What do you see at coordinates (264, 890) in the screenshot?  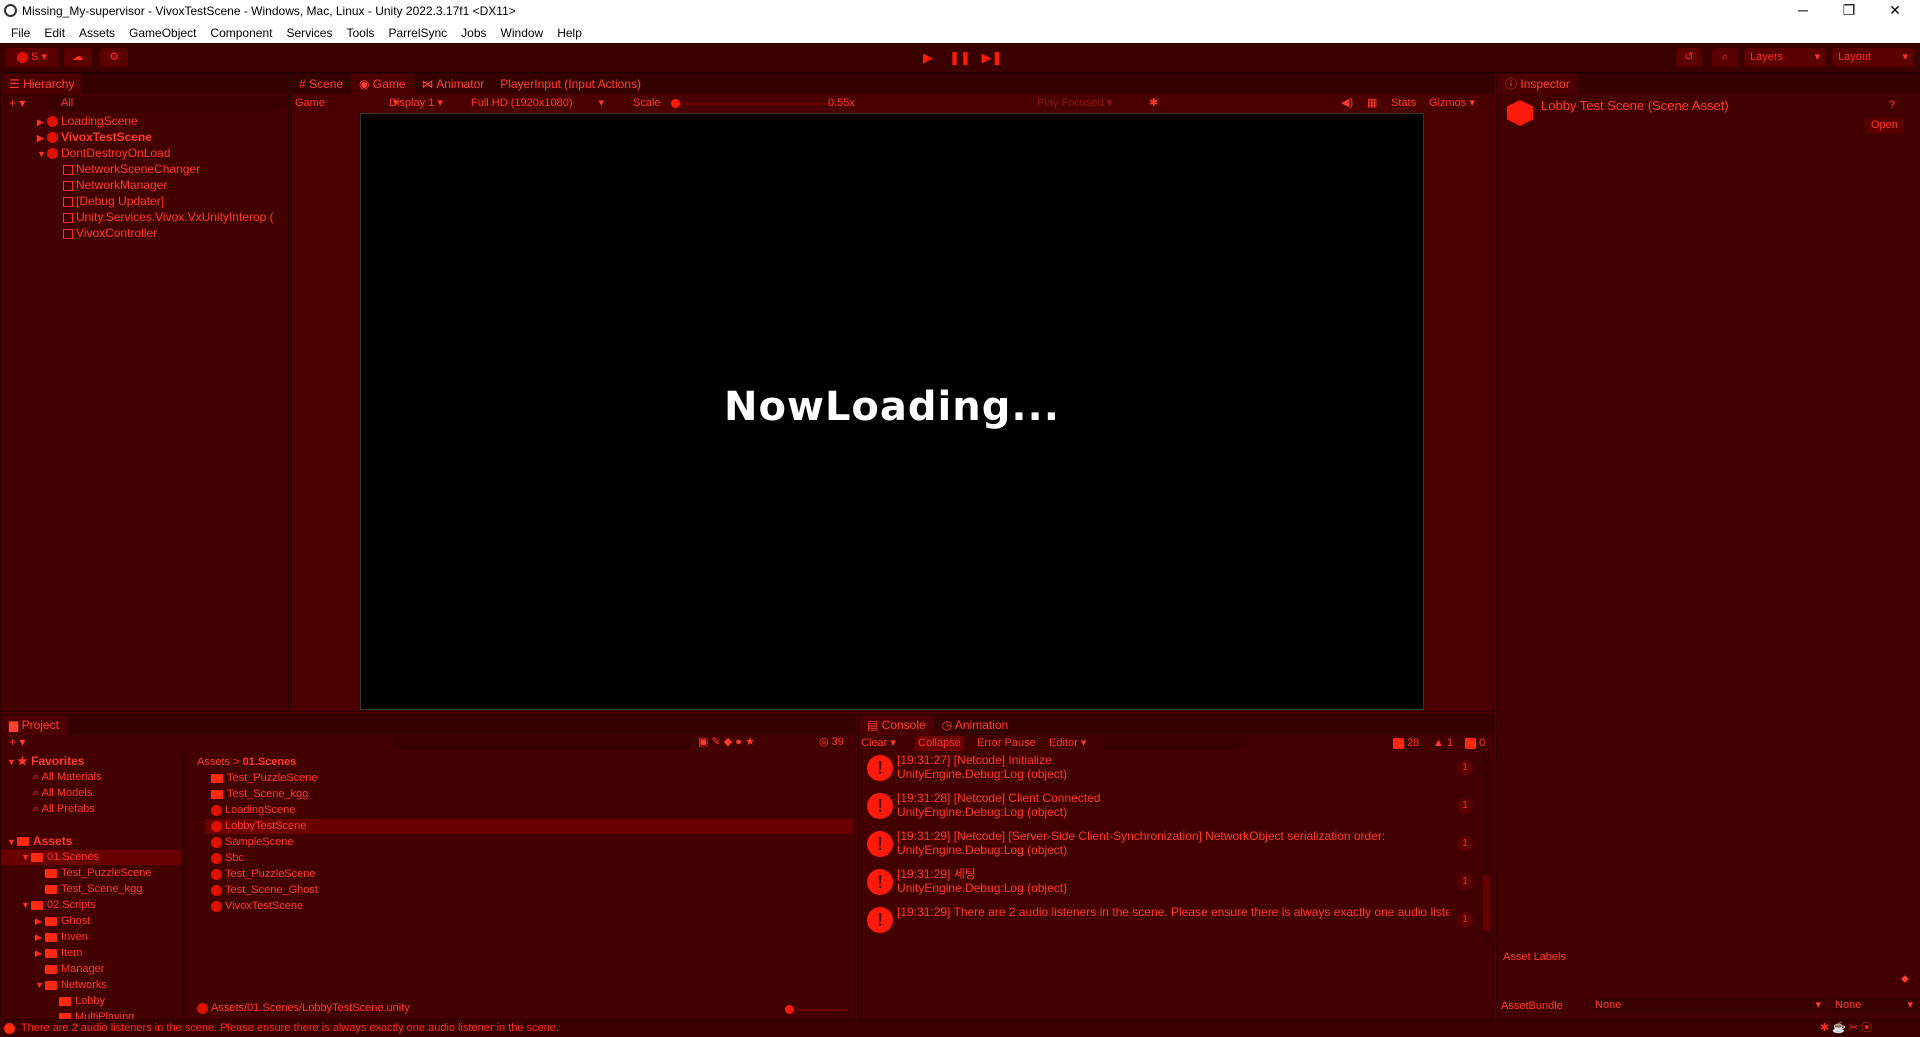 I see `file-item: Test_Scene_Ghost` at bounding box center [264, 890].